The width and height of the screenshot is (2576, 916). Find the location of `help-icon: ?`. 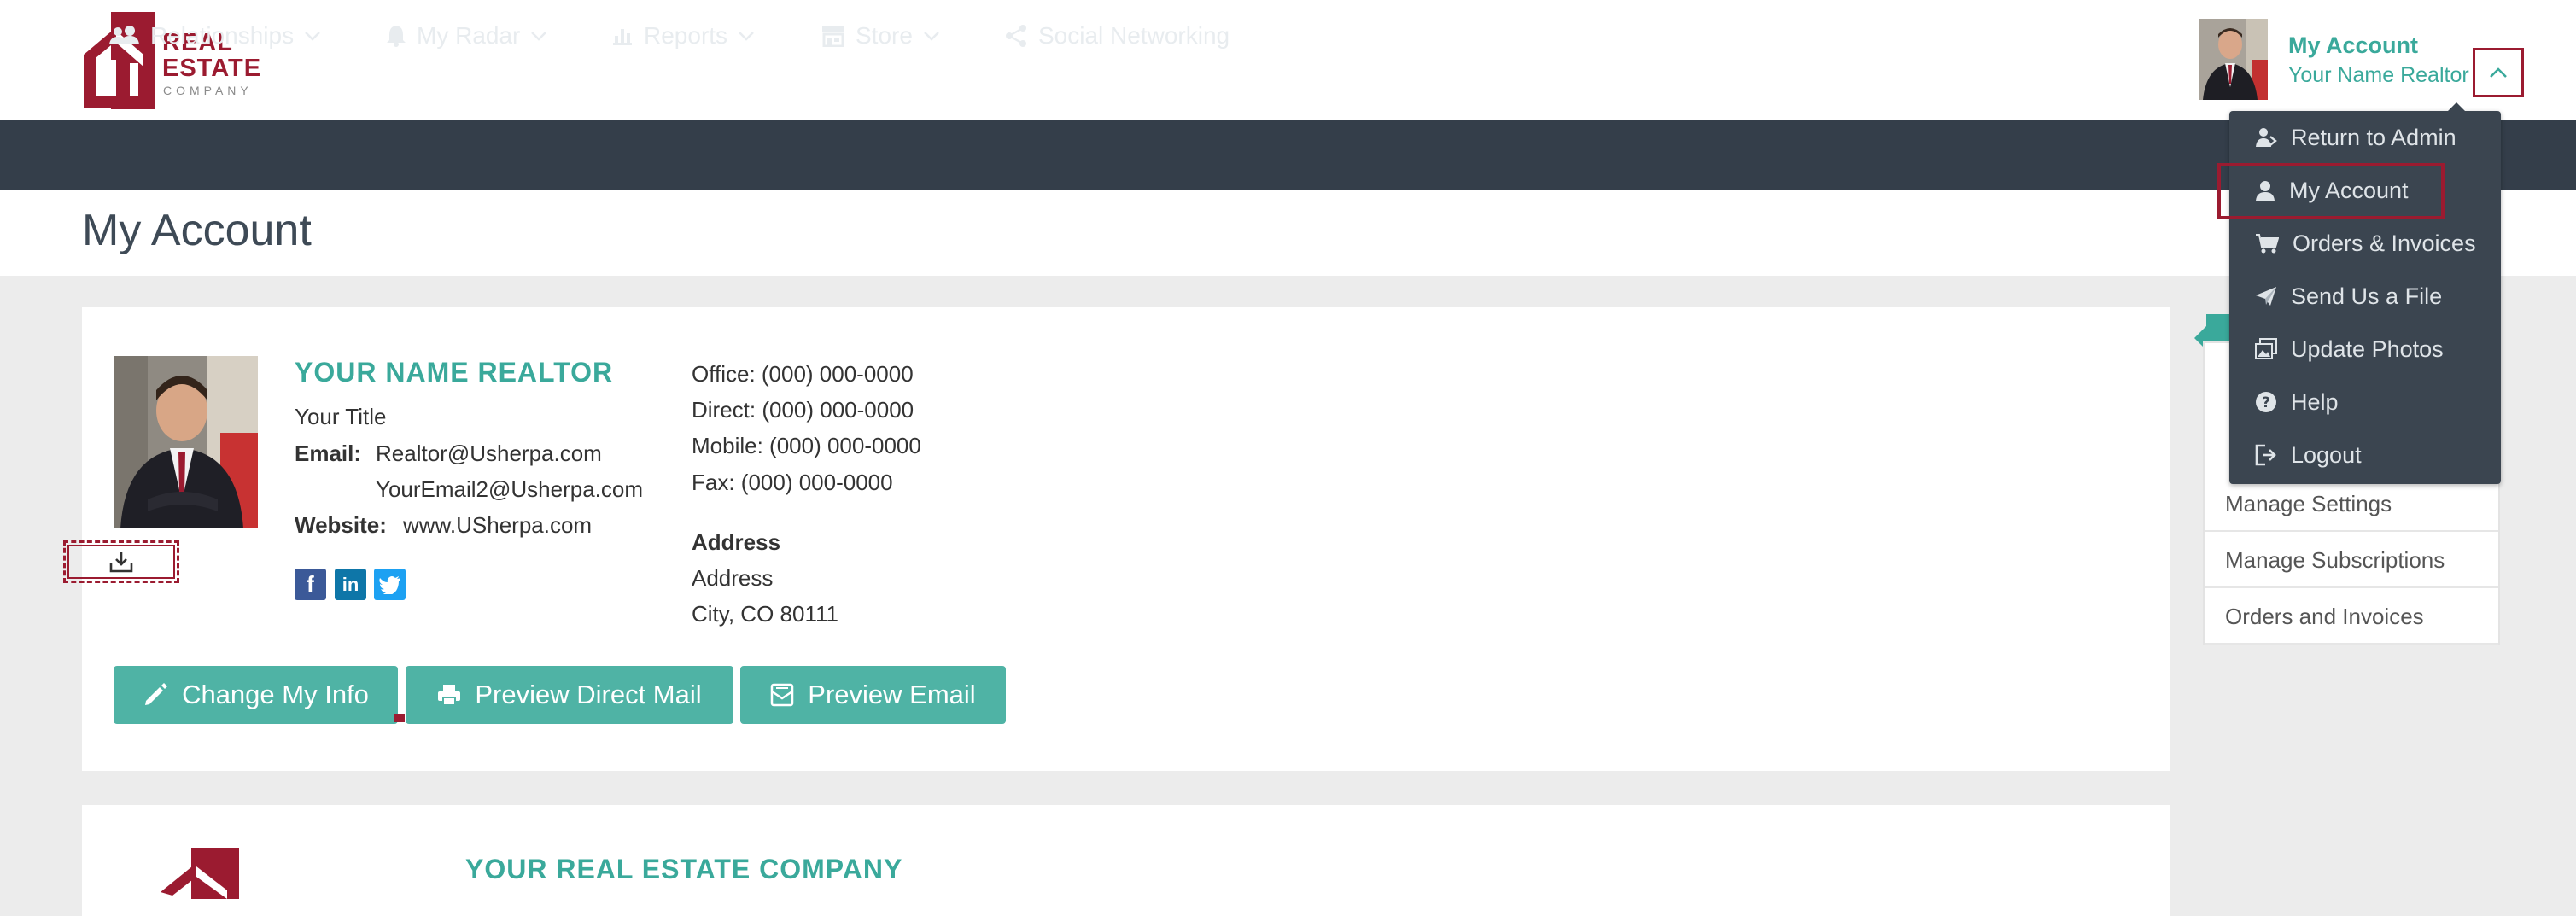

help-icon: ? is located at coordinates (2266, 402).